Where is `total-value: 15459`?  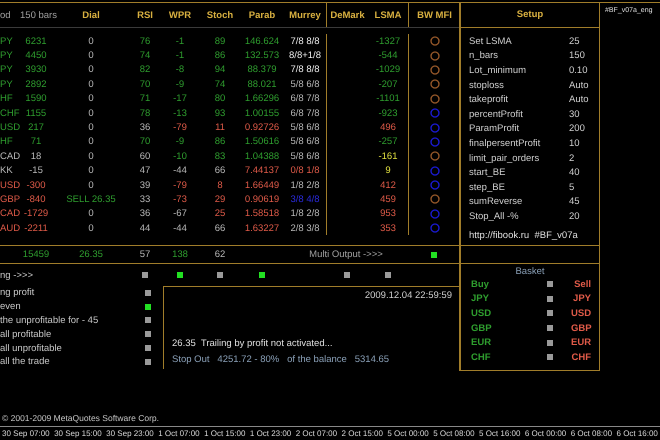 total-value: 15459 is located at coordinates (36, 254).